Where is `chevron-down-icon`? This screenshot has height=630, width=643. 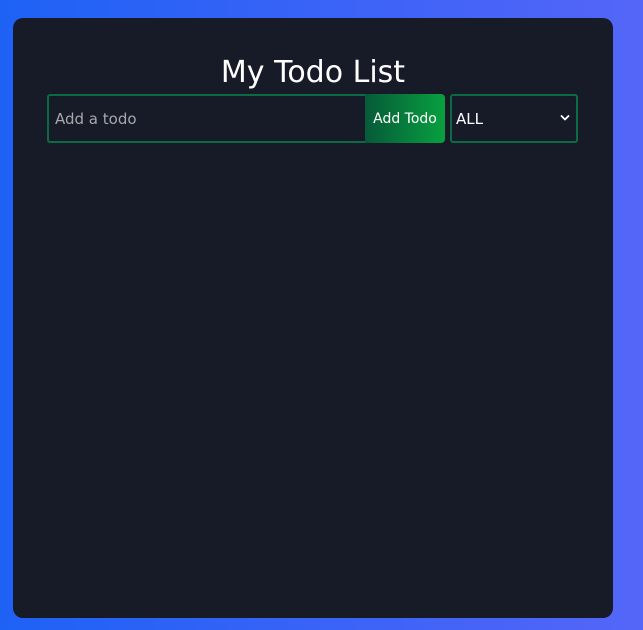
chevron-down-icon is located at coordinates (565, 118).